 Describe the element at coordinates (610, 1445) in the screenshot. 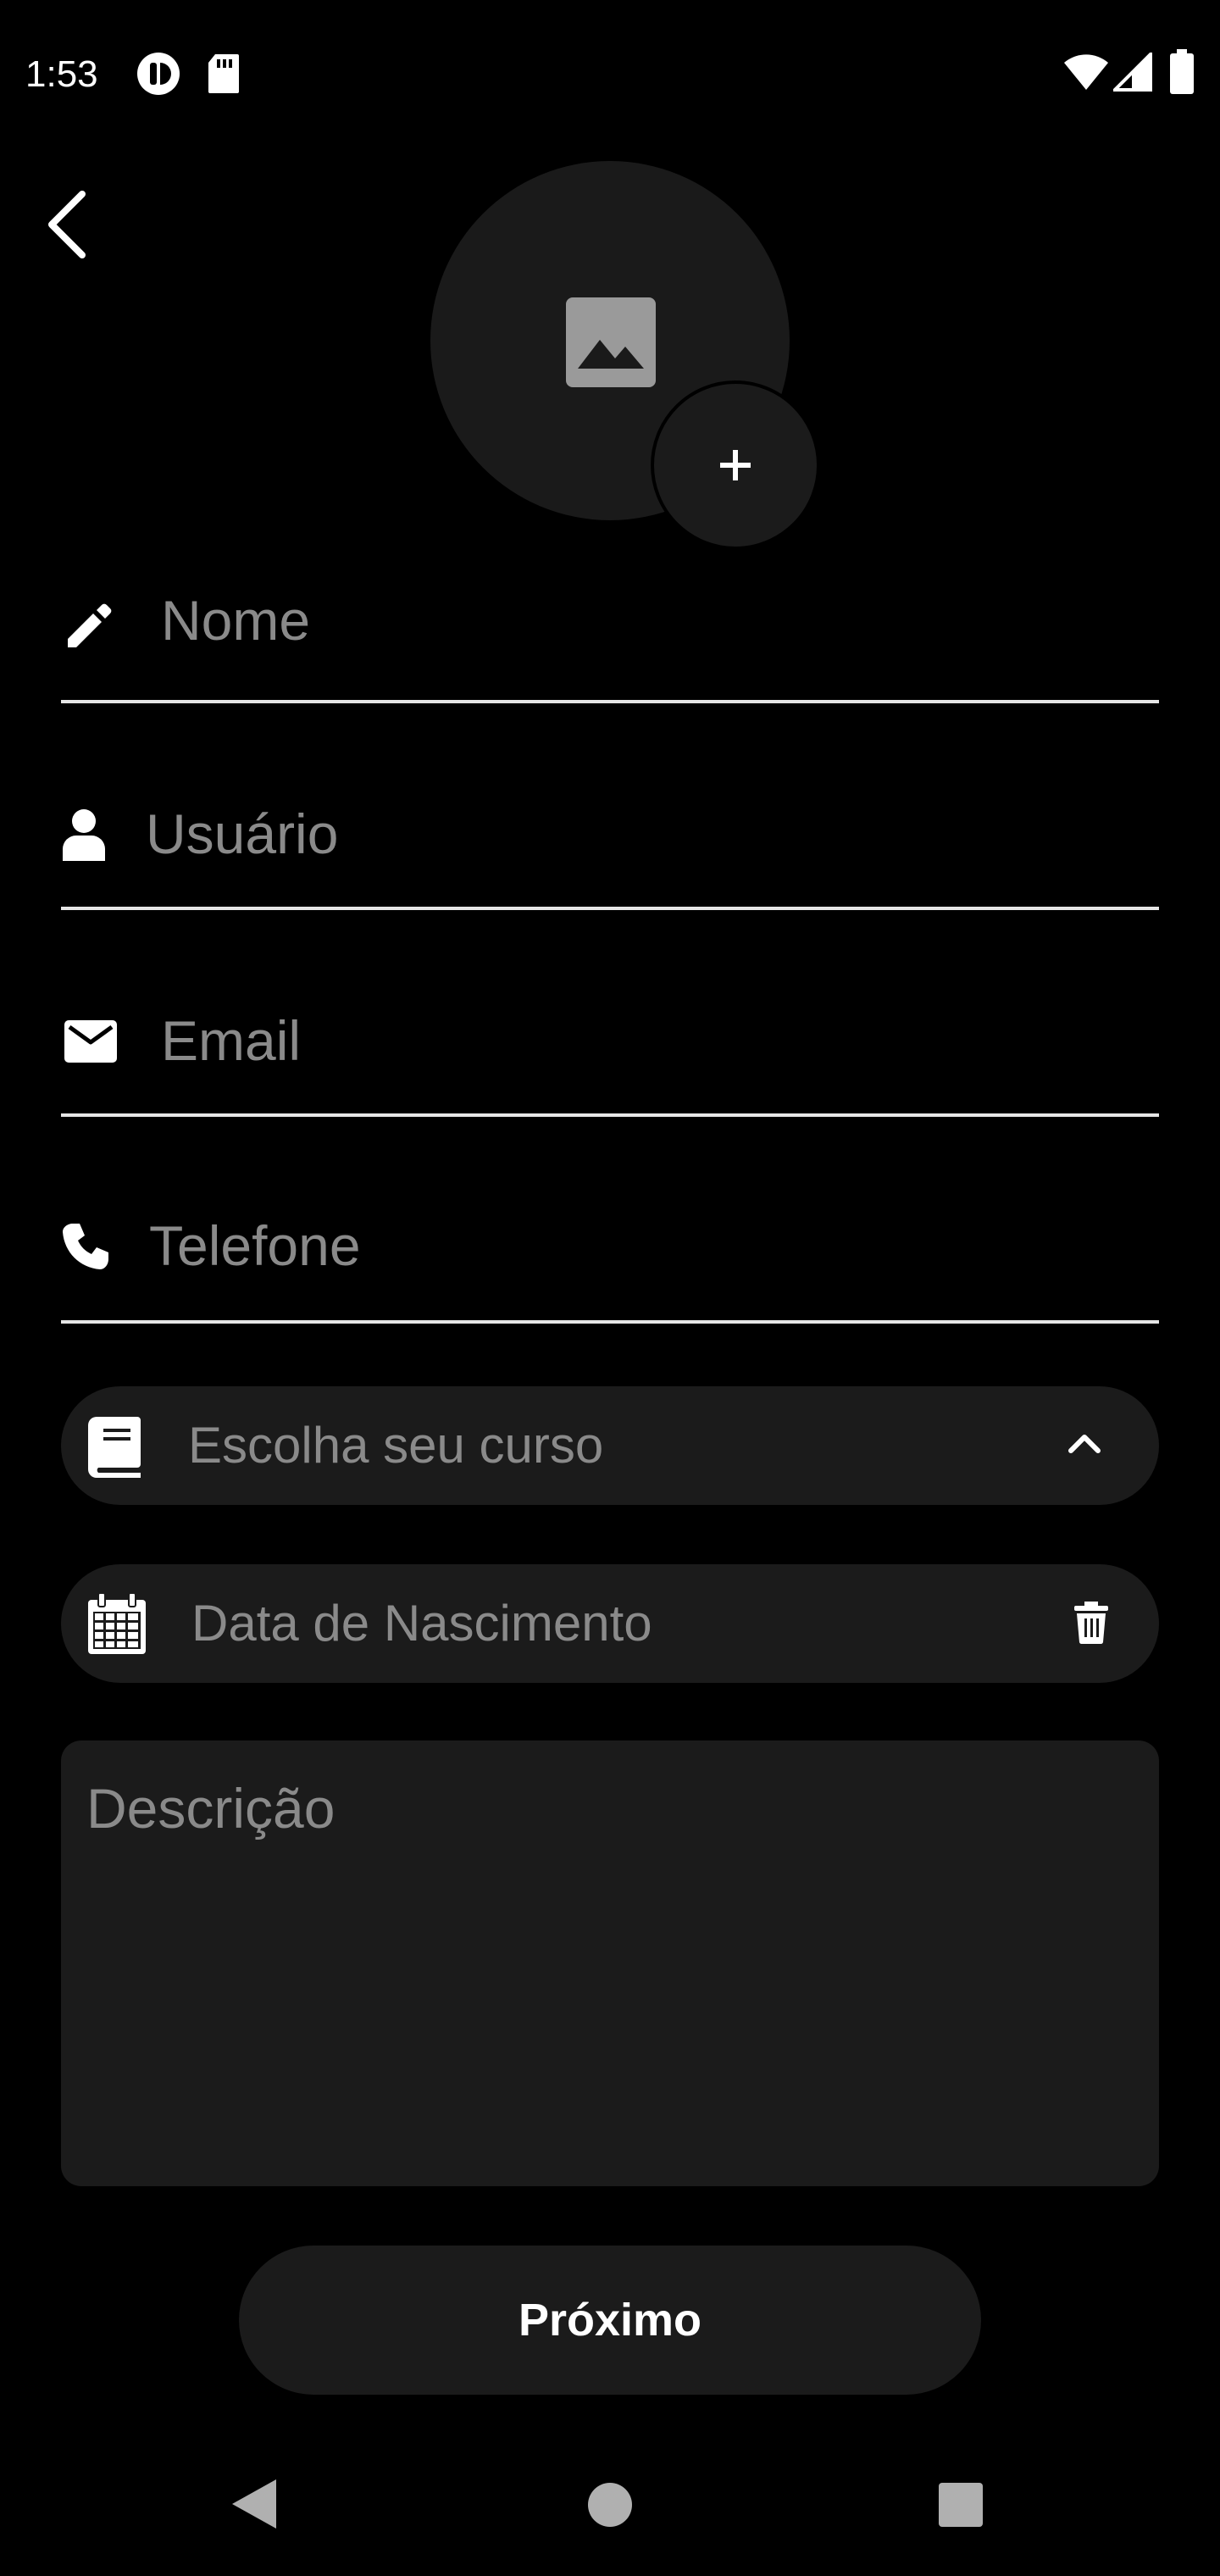

I see `course-select: Escolha seu curso` at that location.